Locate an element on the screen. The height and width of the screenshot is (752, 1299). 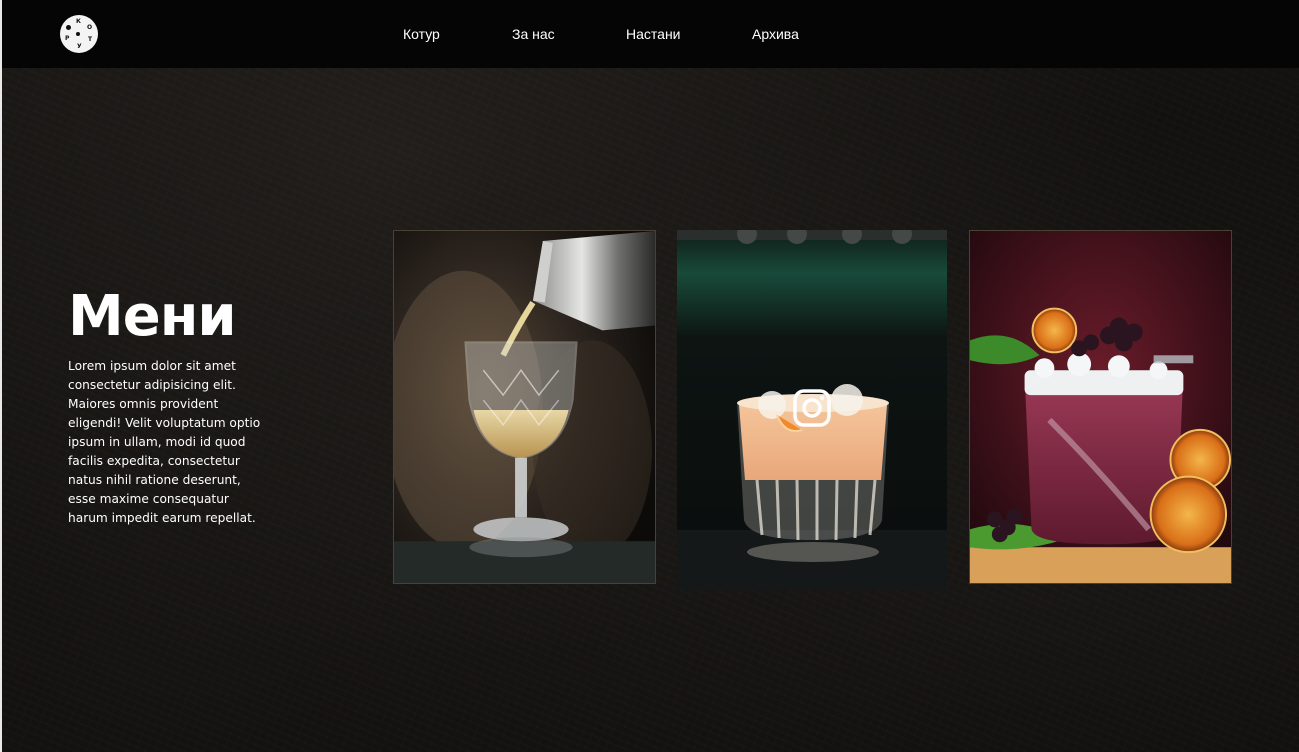
page-title: Мени is located at coordinates (152, 316).